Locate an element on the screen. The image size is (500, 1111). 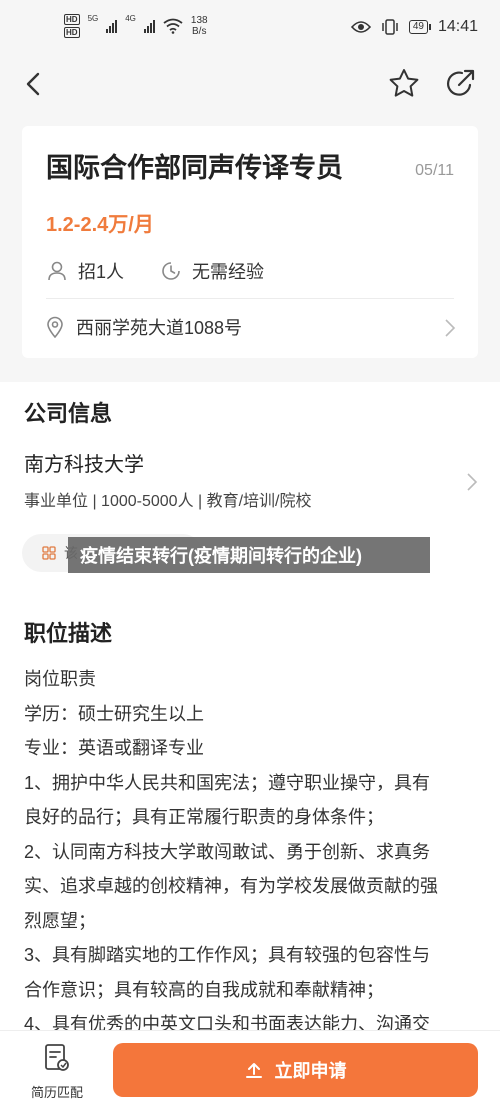
clock-time: 14:41 is located at coordinates (457, 26).